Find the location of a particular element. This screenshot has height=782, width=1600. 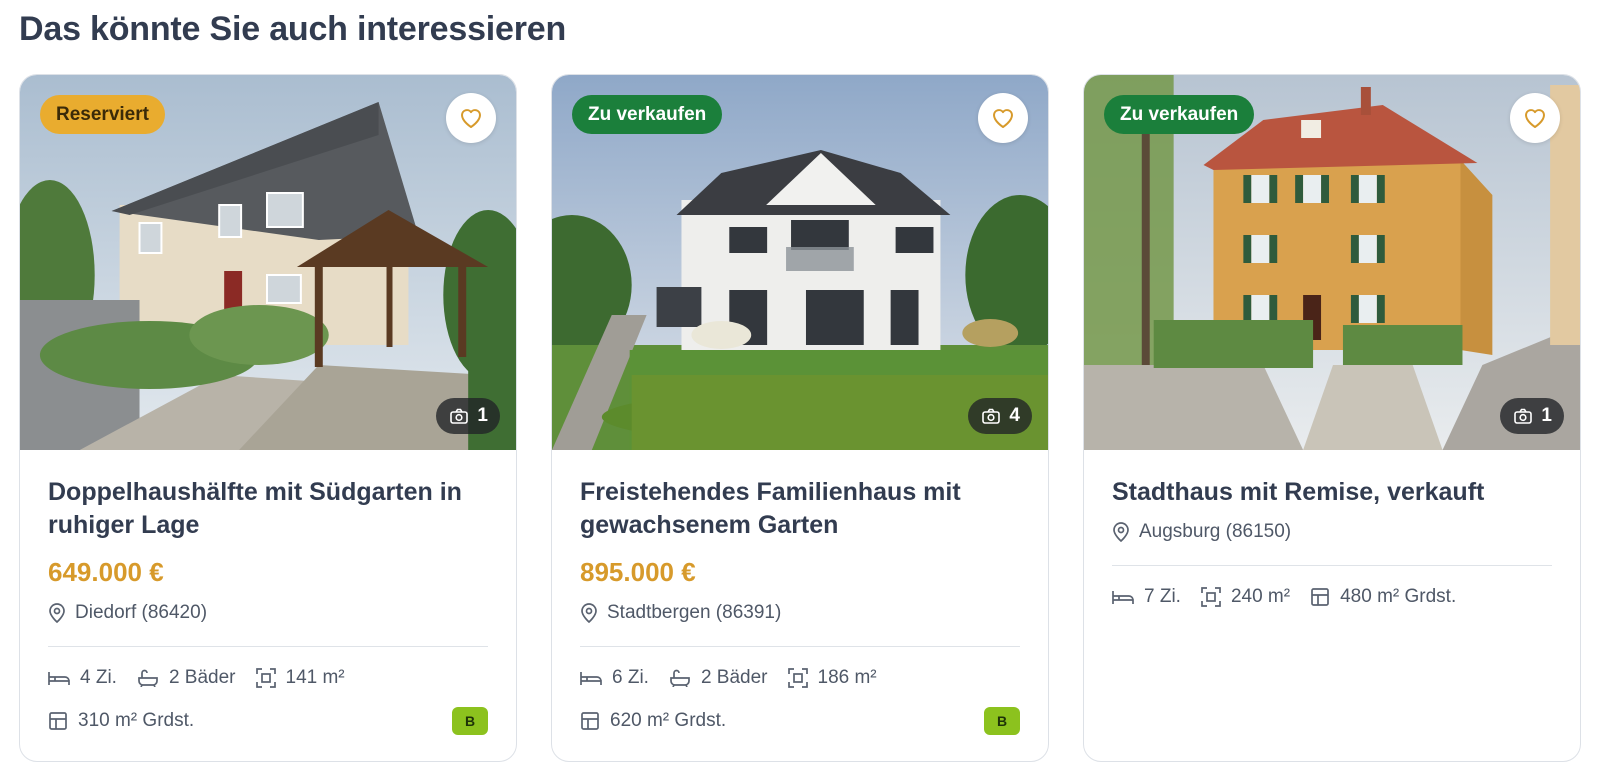

plot-text: 620 m² Grdst. is located at coordinates (668, 720).